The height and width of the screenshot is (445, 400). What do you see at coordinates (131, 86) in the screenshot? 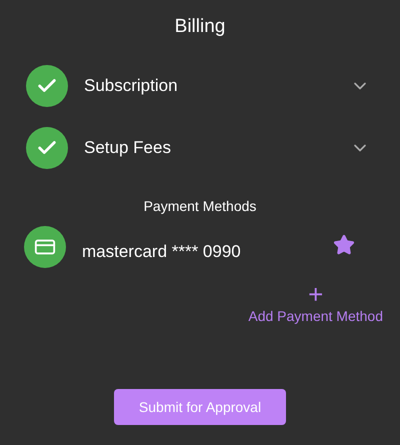
I see `section-label: Subscription` at bounding box center [131, 86].